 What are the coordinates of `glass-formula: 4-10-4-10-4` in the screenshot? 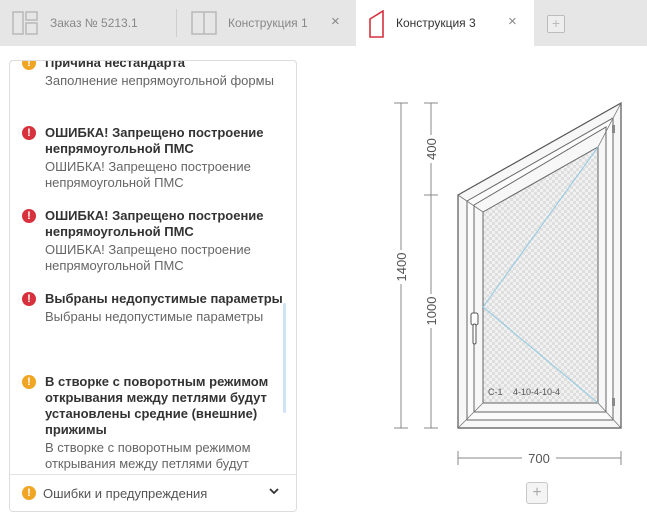 It's located at (536, 392).